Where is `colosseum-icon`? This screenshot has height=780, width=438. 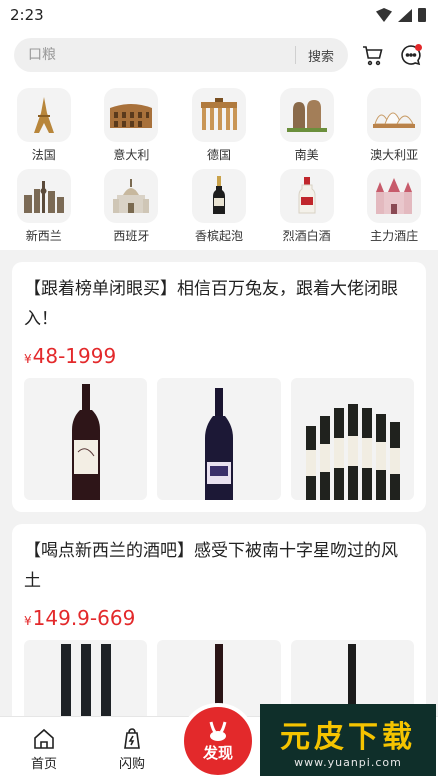
colosseum-icon is located at coordinates (131, 115).